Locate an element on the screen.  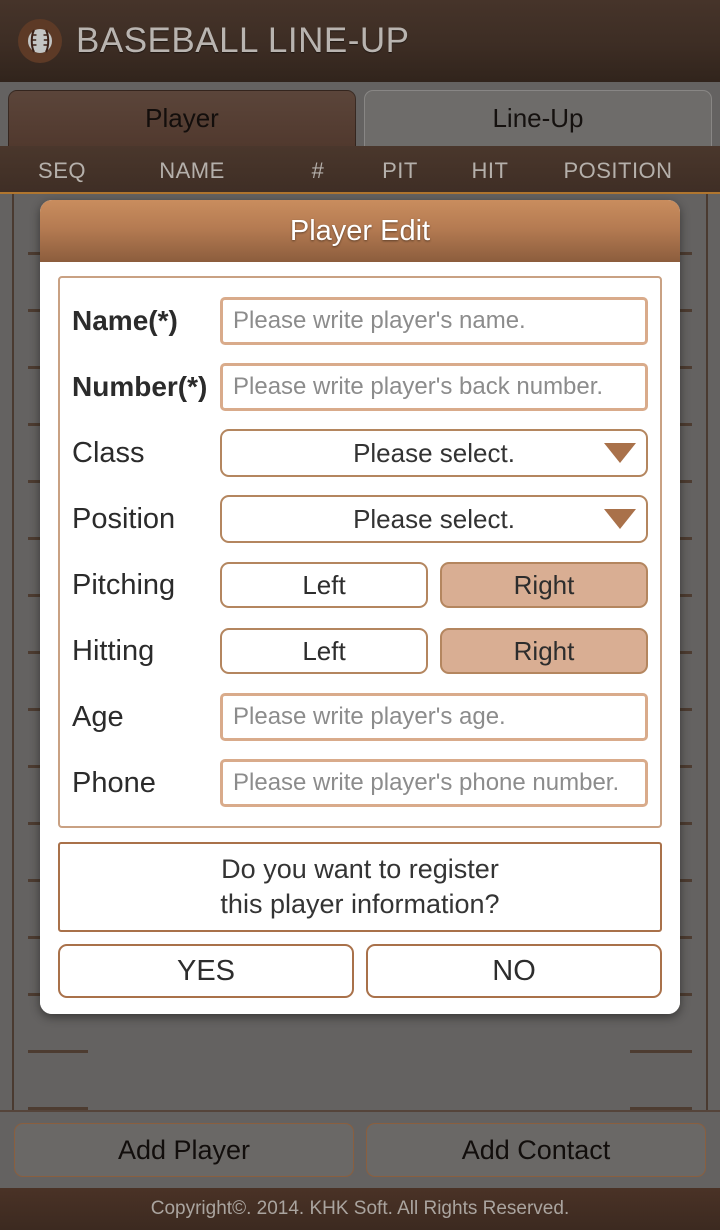
column-header-position: POSITION is located at coordinates (618, 170).